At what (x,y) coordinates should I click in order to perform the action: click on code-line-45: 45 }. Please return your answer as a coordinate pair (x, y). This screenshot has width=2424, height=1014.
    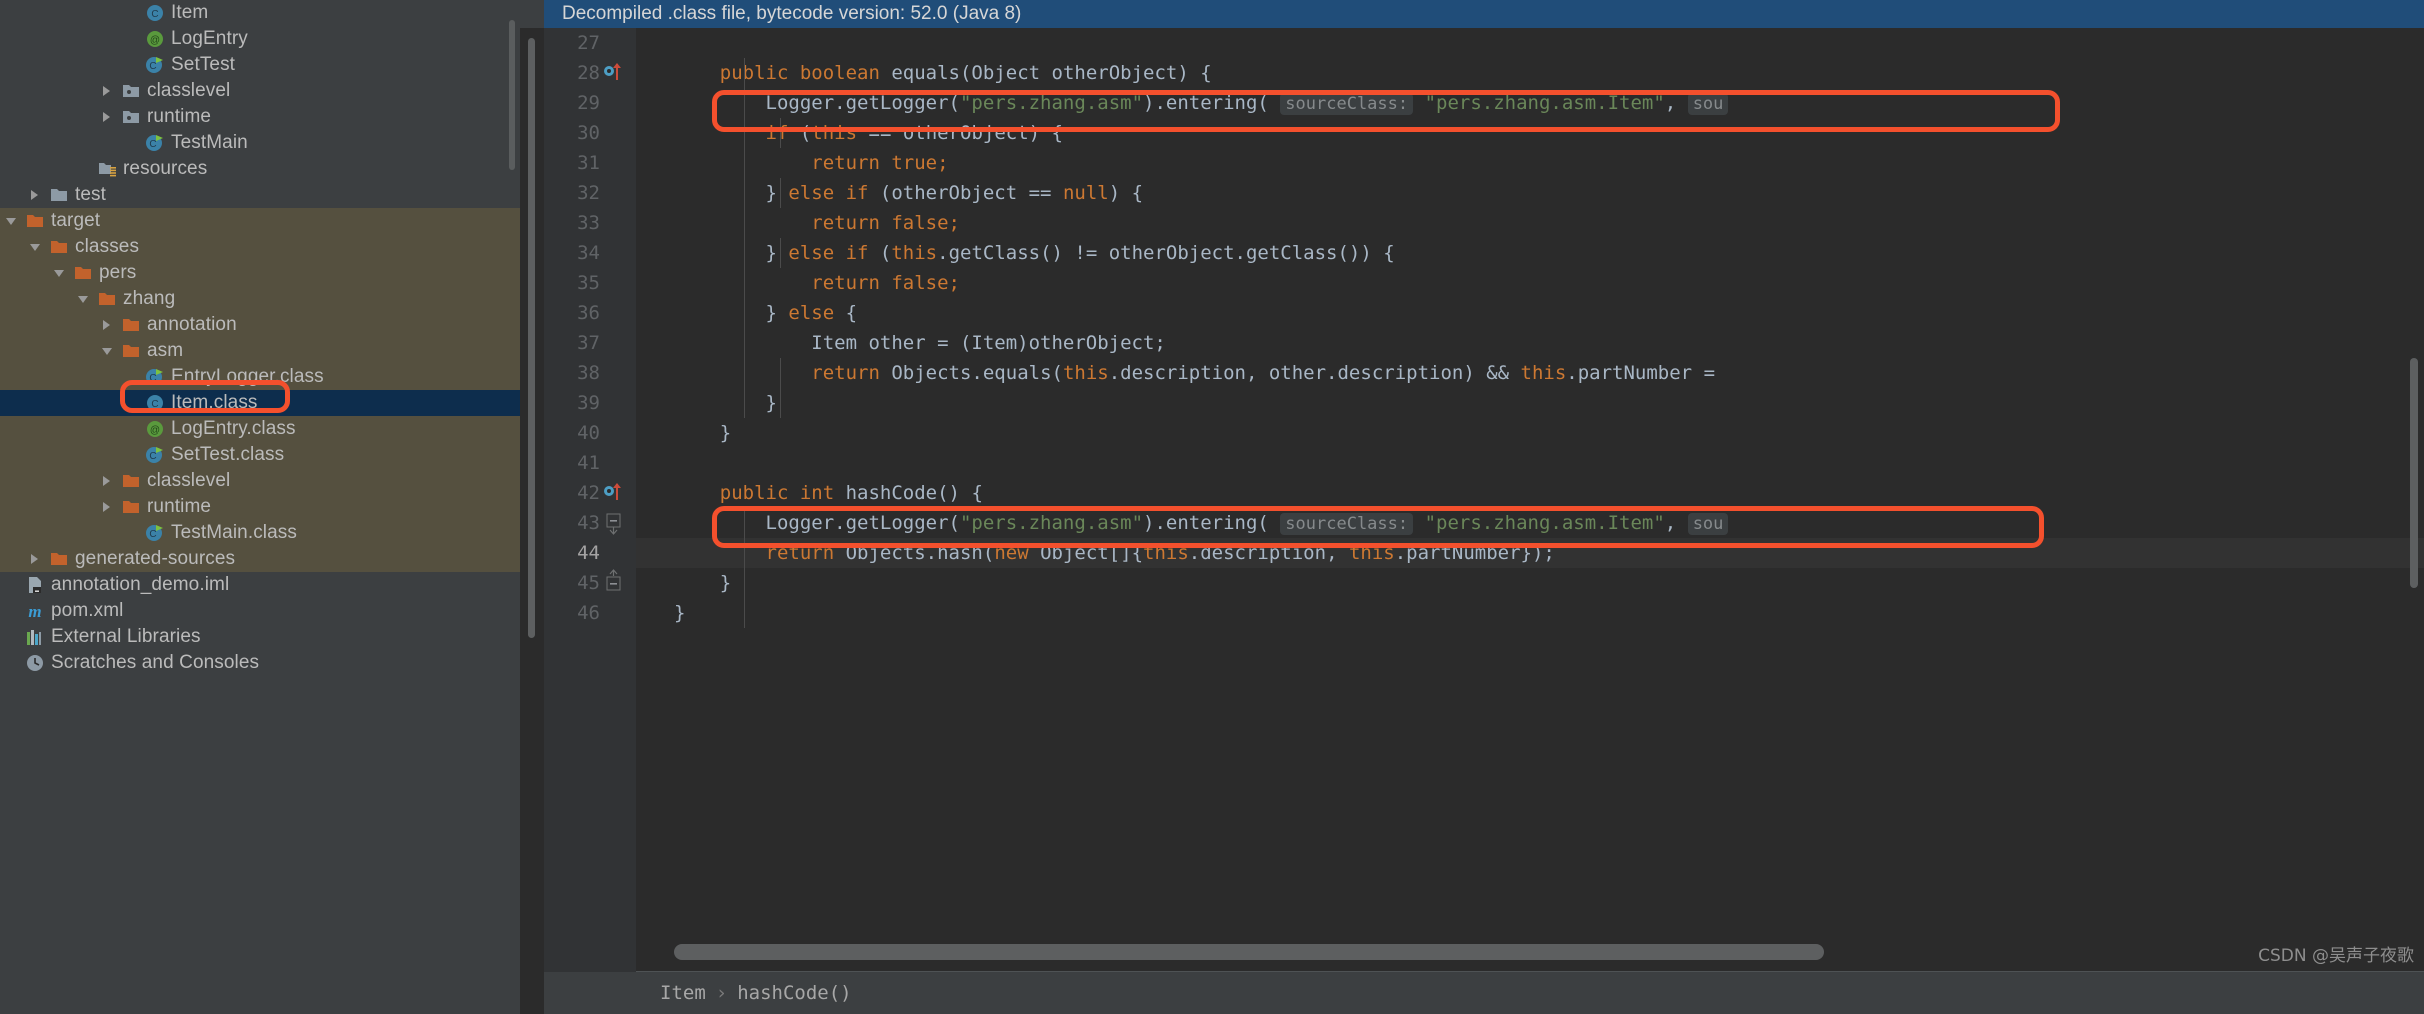
    Looking at the image, I should click on (1484, 583).